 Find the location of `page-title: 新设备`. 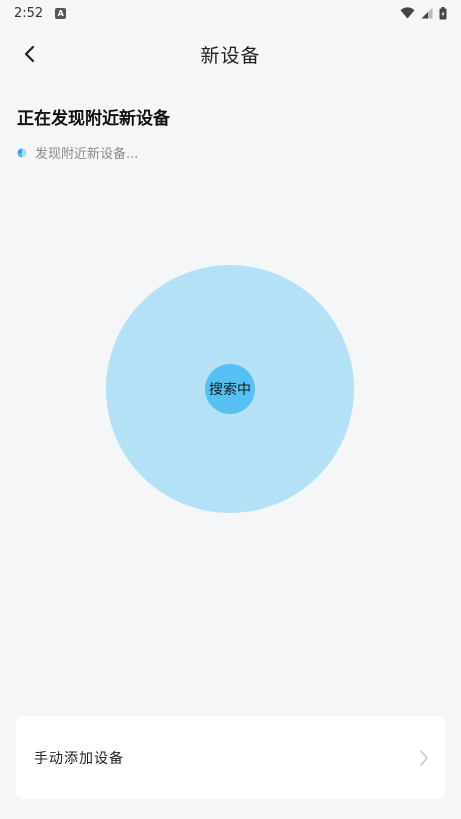

page-title: 新设备 is located at coordinates (230, 55).